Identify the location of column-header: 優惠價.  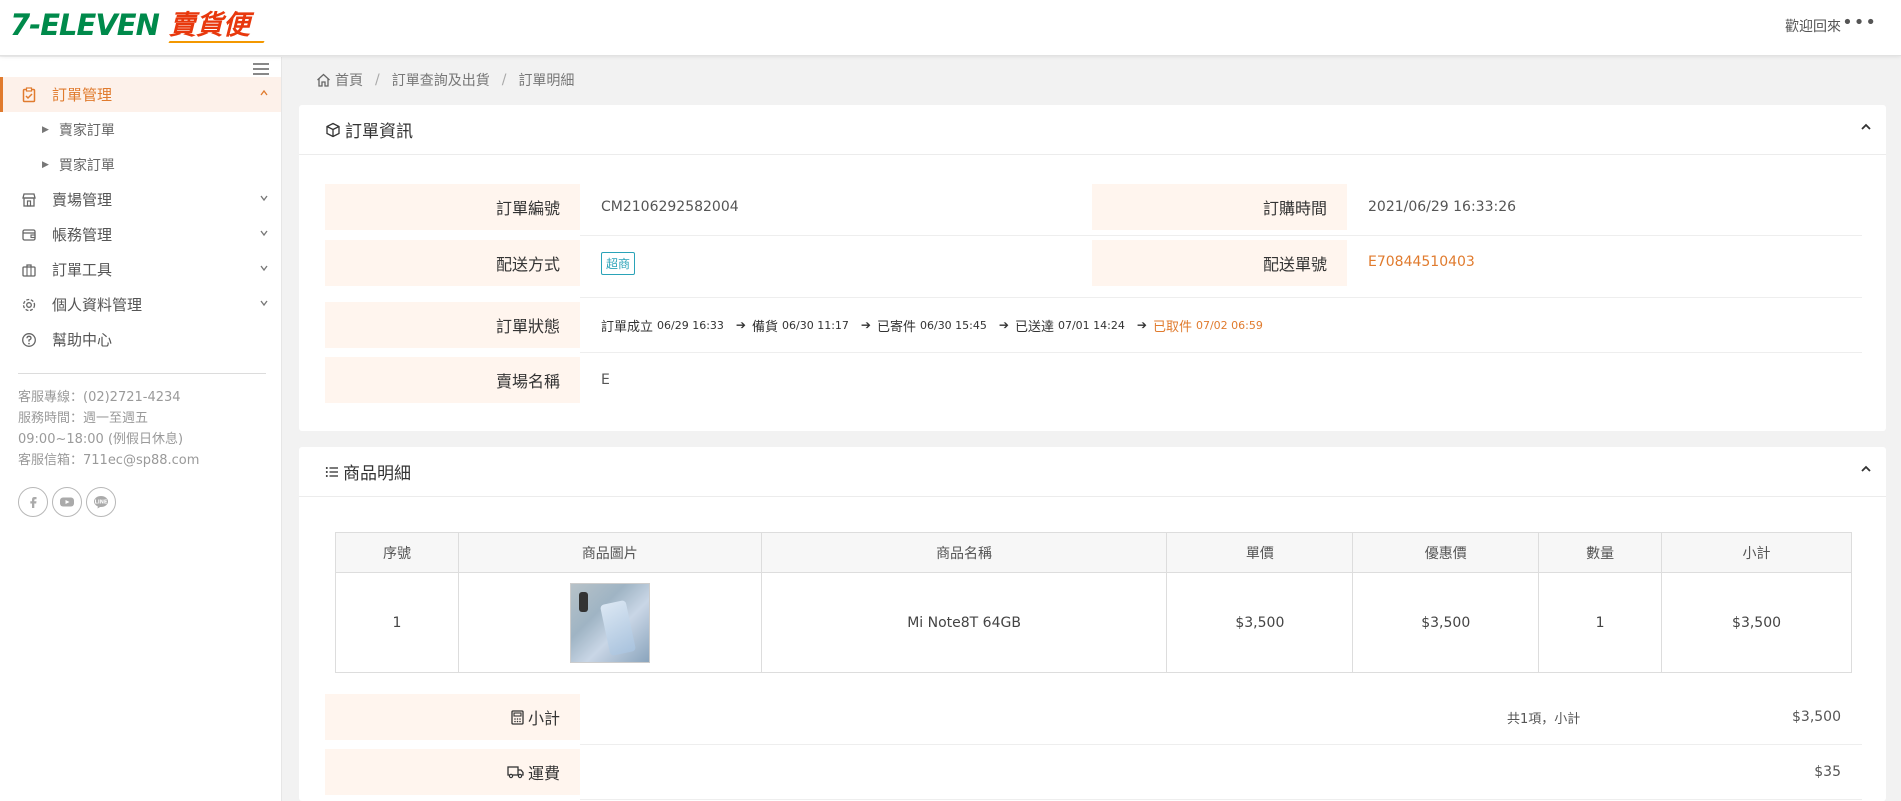
(1446, 552).